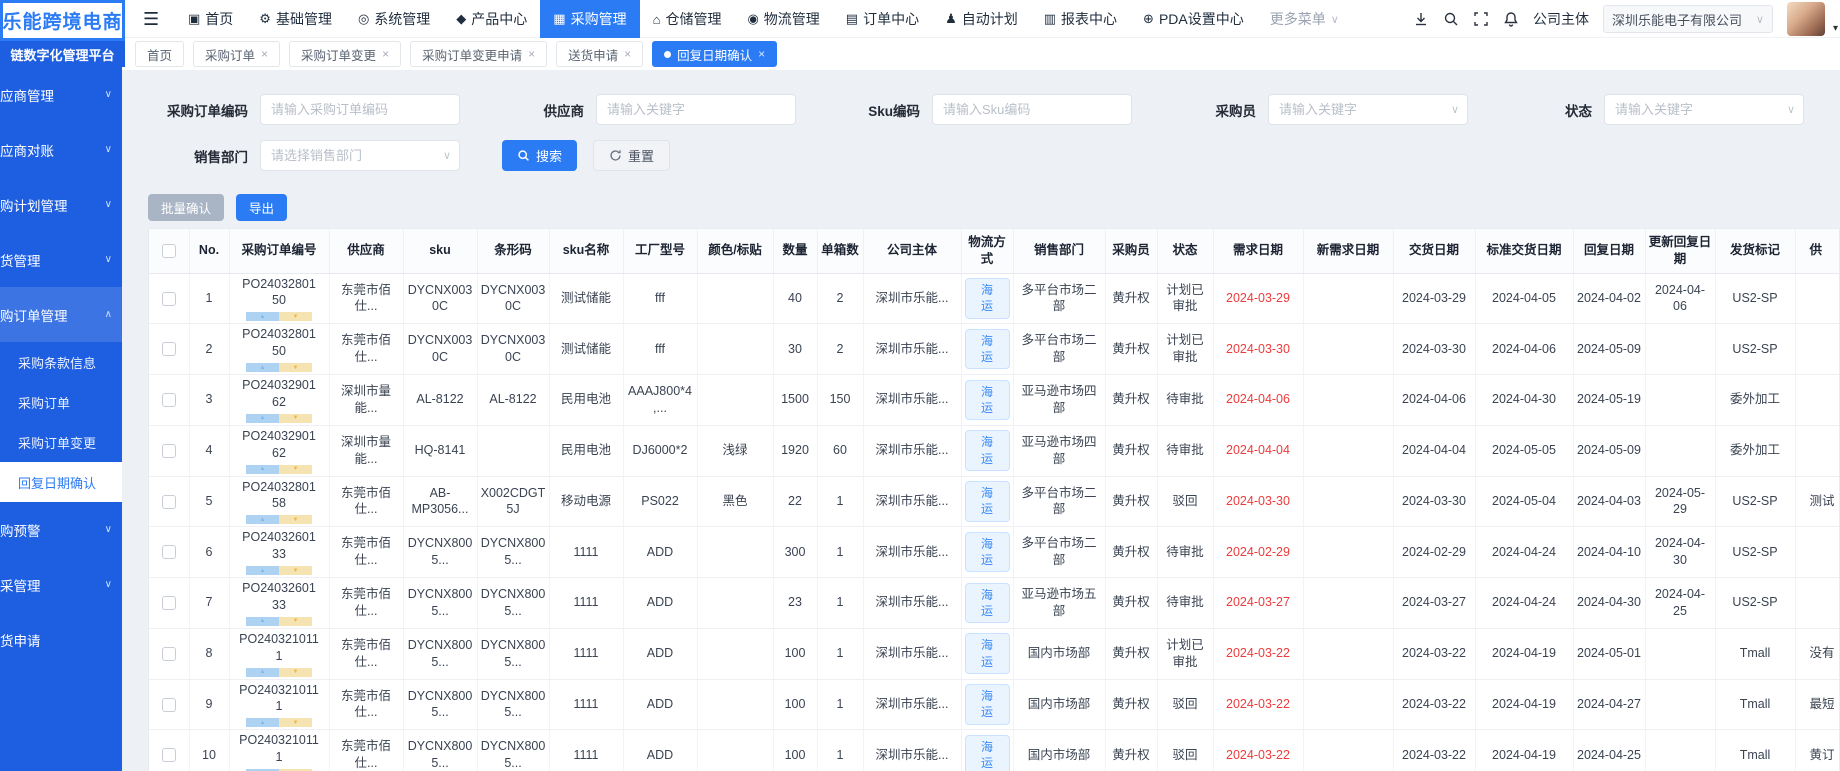 This screenshot has height=771, width=1840. Describe the element at coordinates (61, 402) in the screenshot. I see `sidebar-subitem-采购订单: 采购订单` at that location.